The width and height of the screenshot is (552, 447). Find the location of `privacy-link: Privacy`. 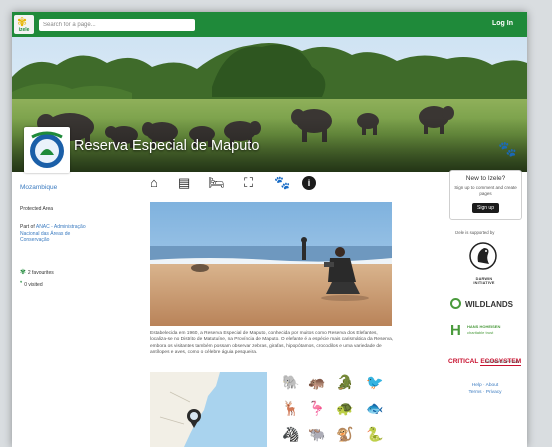

privacy-link: Privacy is located at coordinates (494, 392).